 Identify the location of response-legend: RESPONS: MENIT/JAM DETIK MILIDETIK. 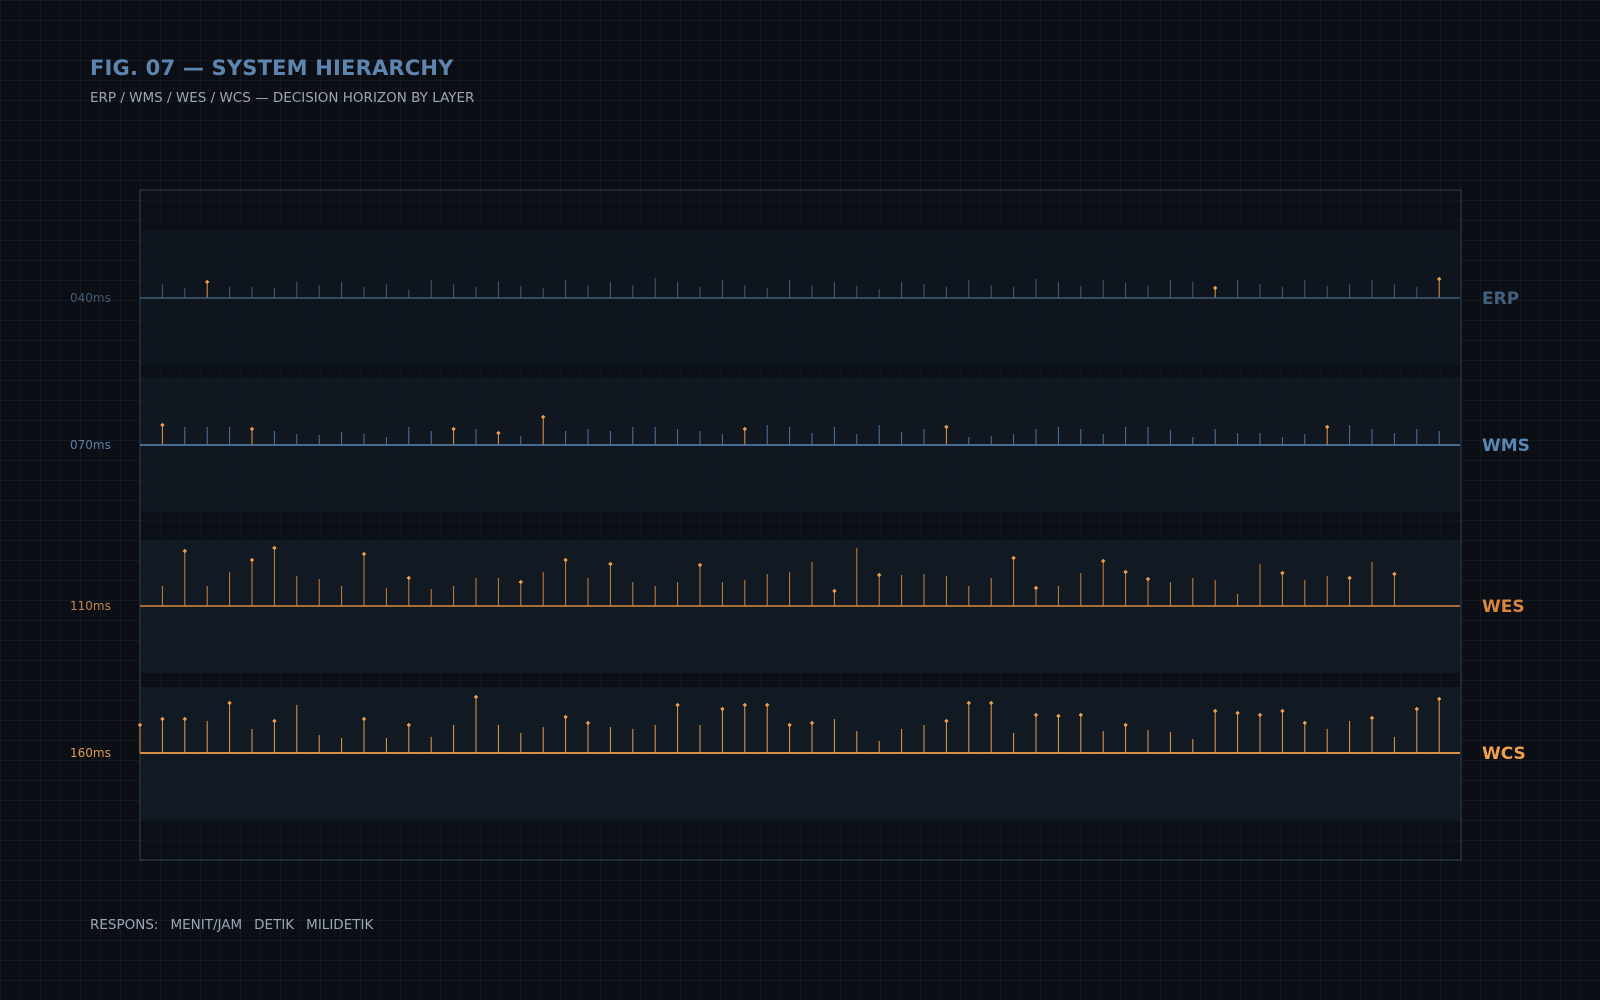
(237, 925).